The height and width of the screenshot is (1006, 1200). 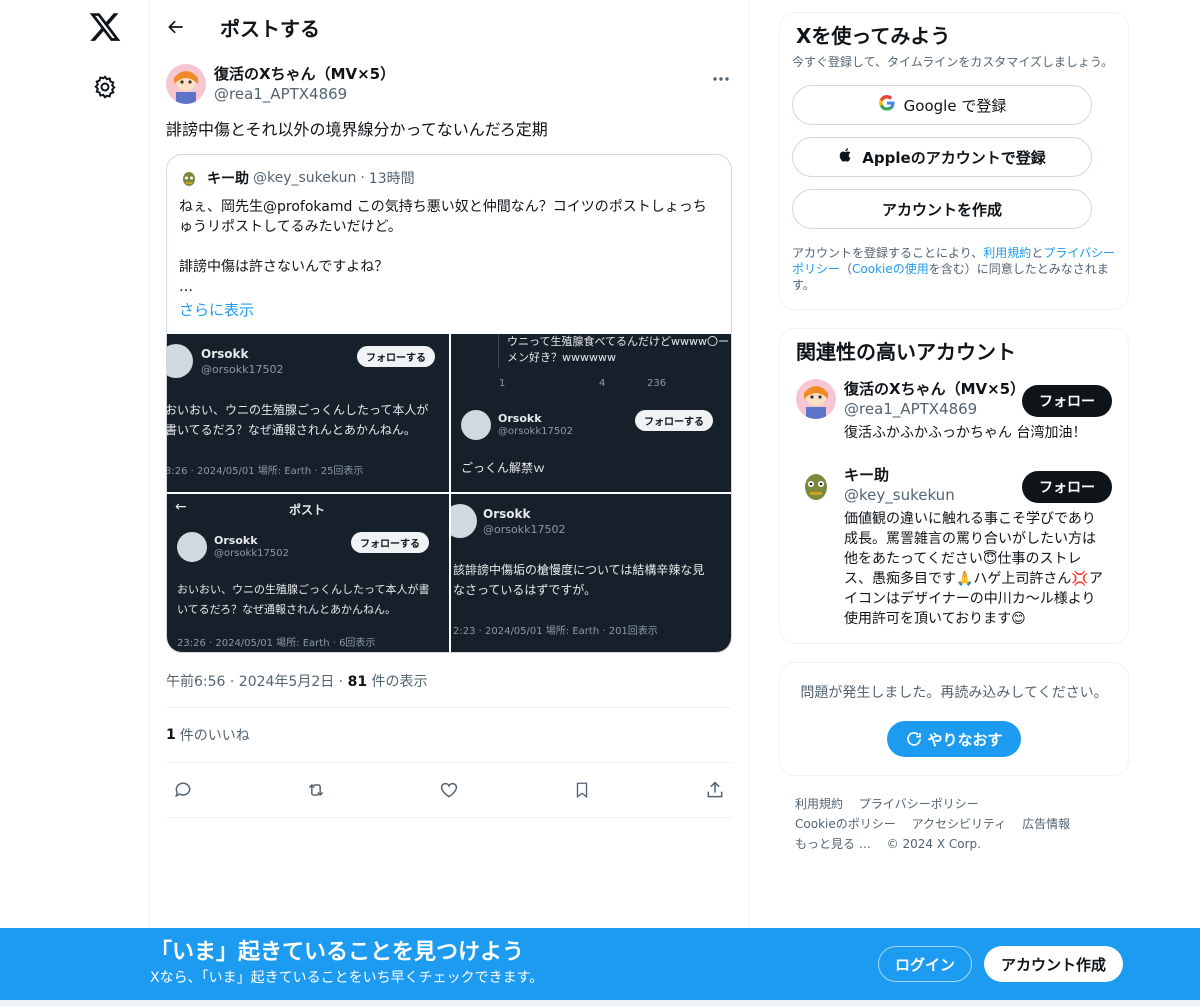 I want to click on banner-signup-button: アカウント作成, so click(x=1053, y=964).